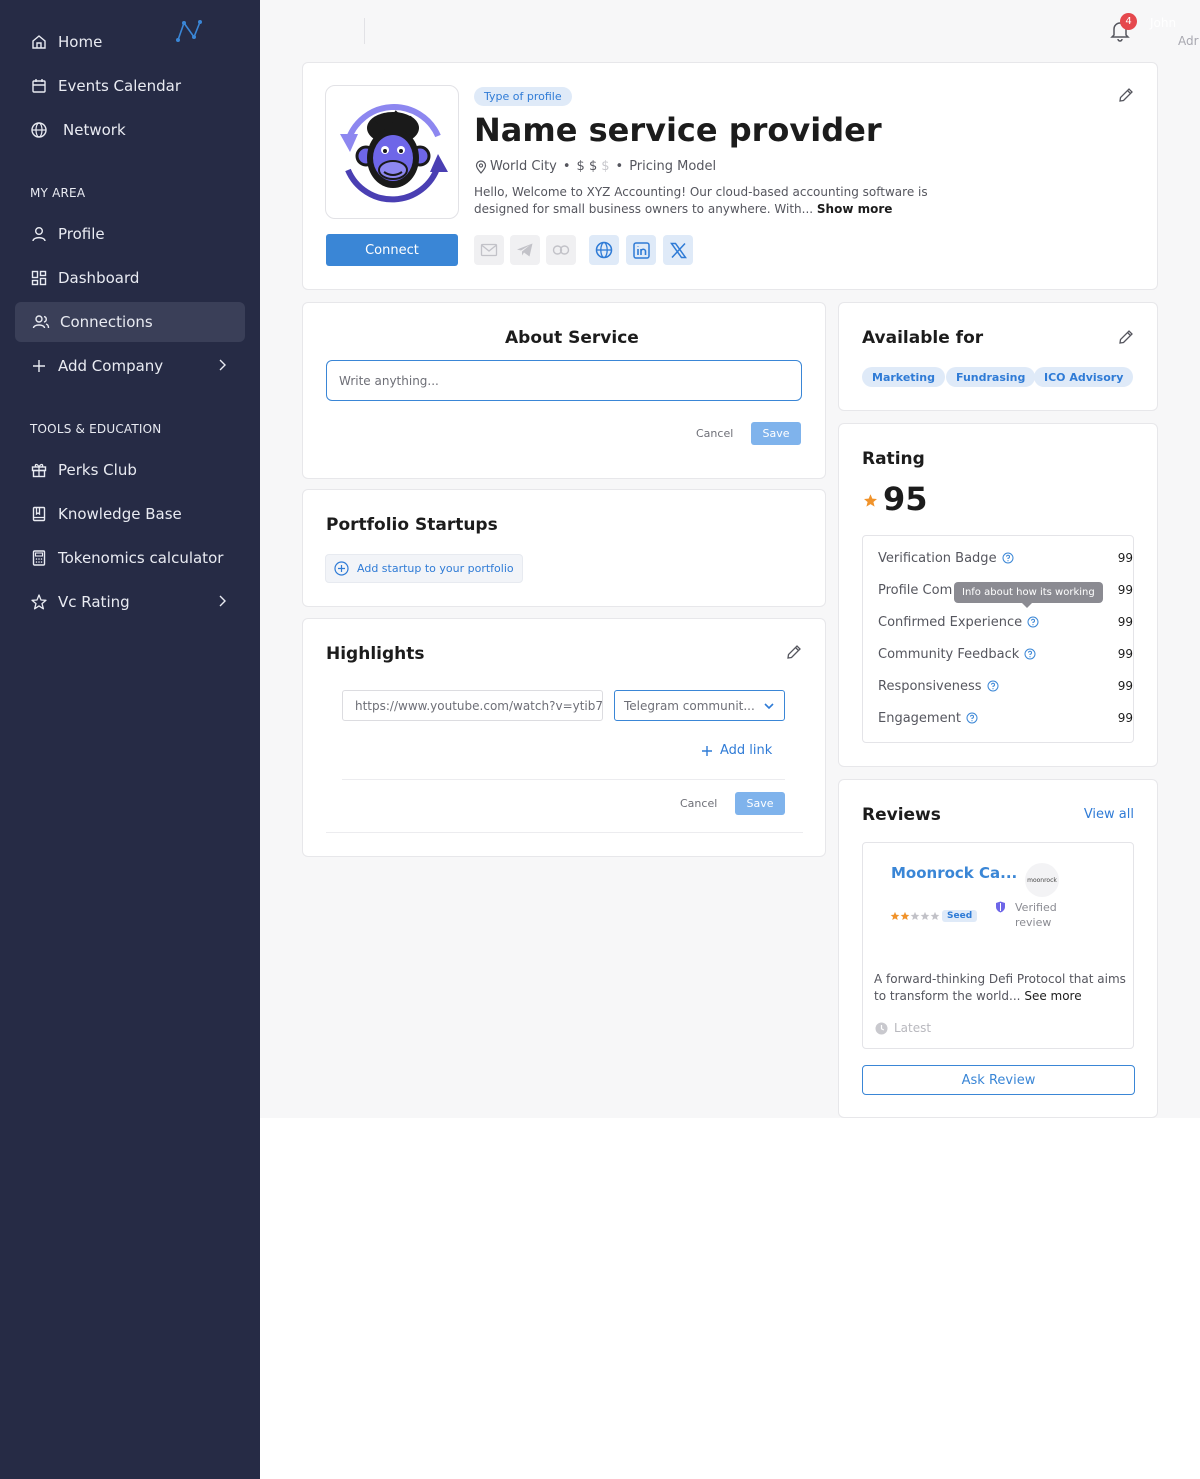 This screenshot has height=1479, width=1200. What do you see at coordinates (641, 250) in the screenshot?
I see `linkedin-button` at bounding box center [641, 250].